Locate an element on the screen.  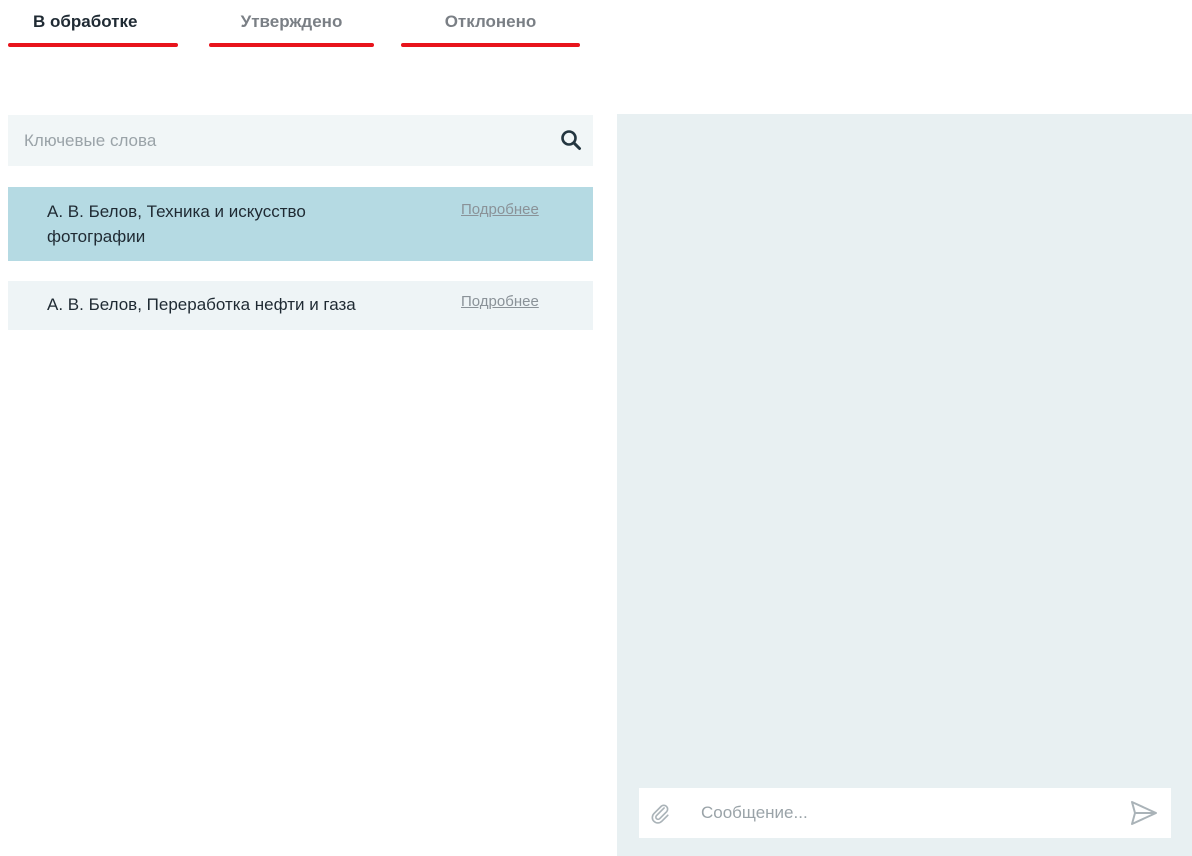
status-tabs: В обработке Утверждено Отклонено is located at coordinates (300, 30).